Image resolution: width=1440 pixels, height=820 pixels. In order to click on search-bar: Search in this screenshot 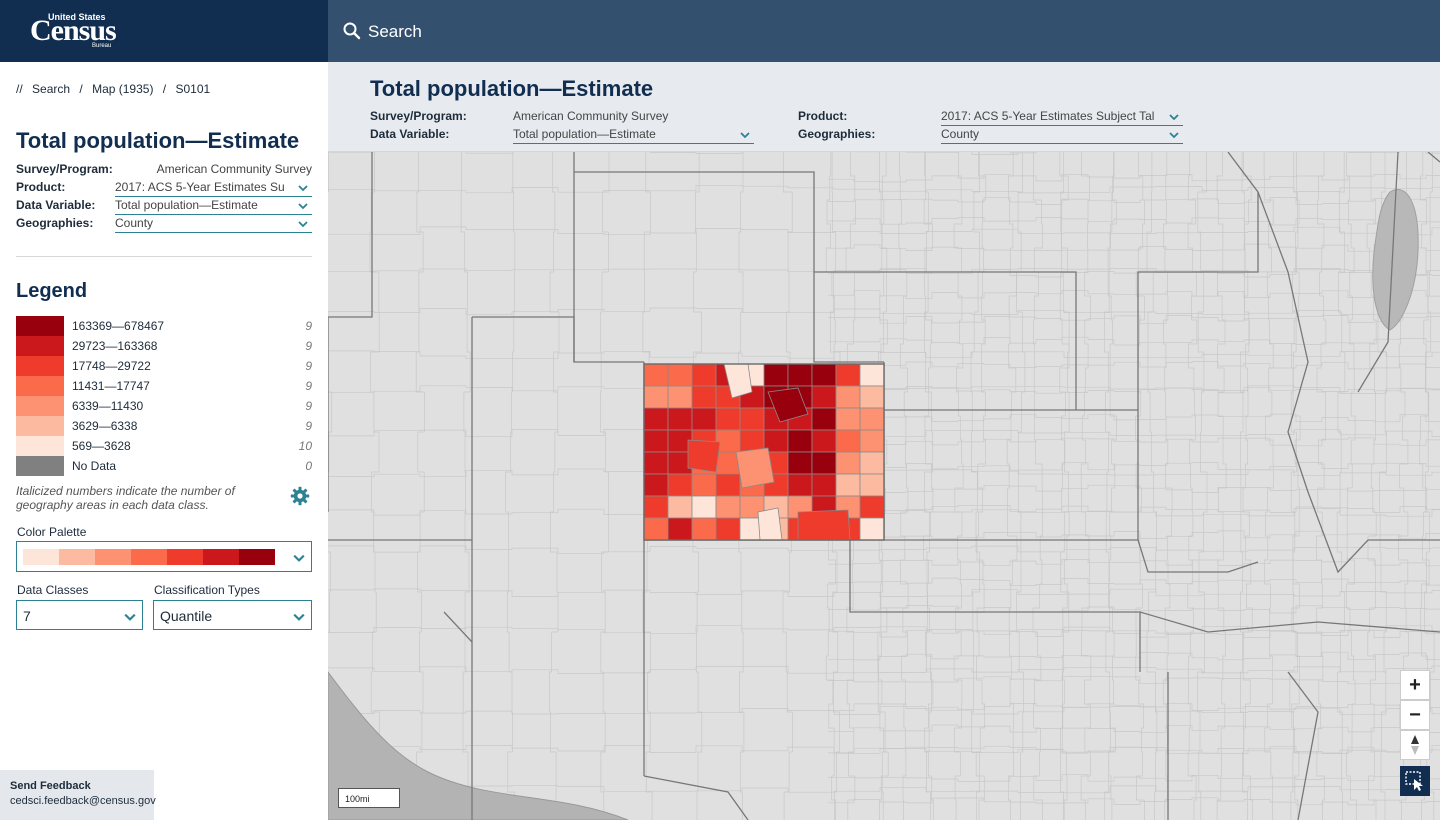, I will do `click(884, 31)`.